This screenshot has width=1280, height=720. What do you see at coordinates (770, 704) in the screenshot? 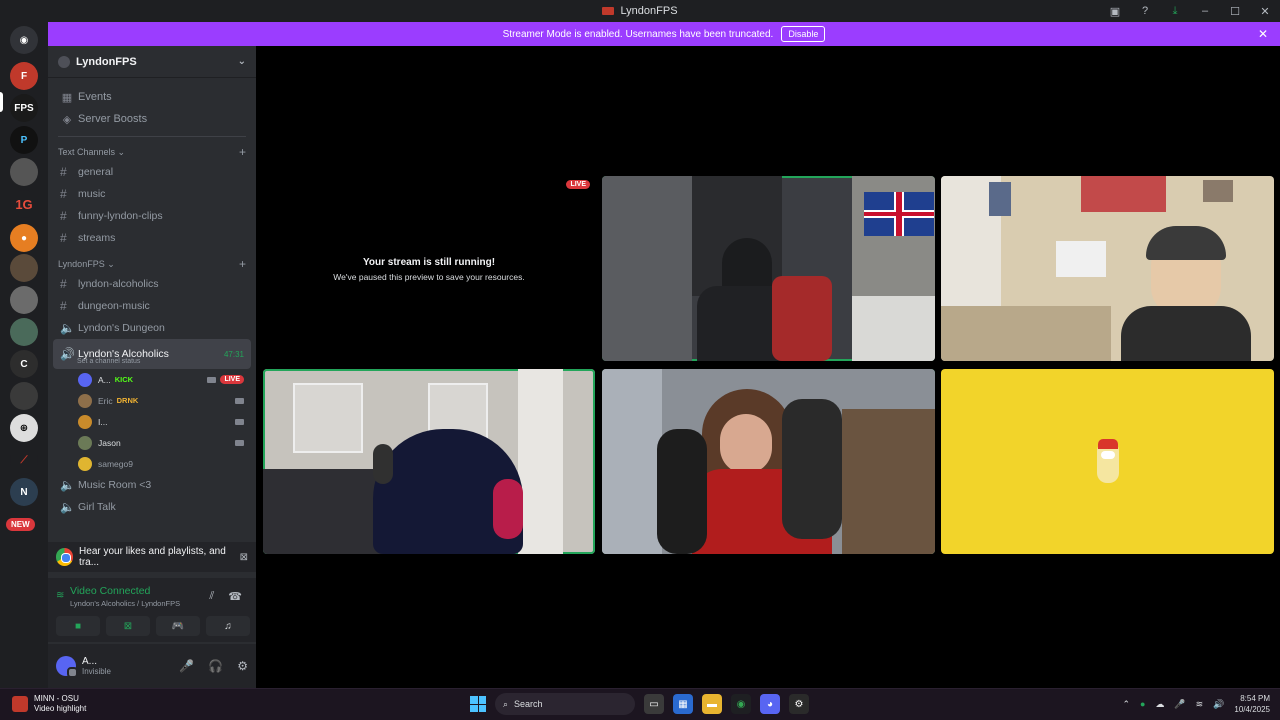
I see `discord-icon: ◕` at bounding box center [770, 704].